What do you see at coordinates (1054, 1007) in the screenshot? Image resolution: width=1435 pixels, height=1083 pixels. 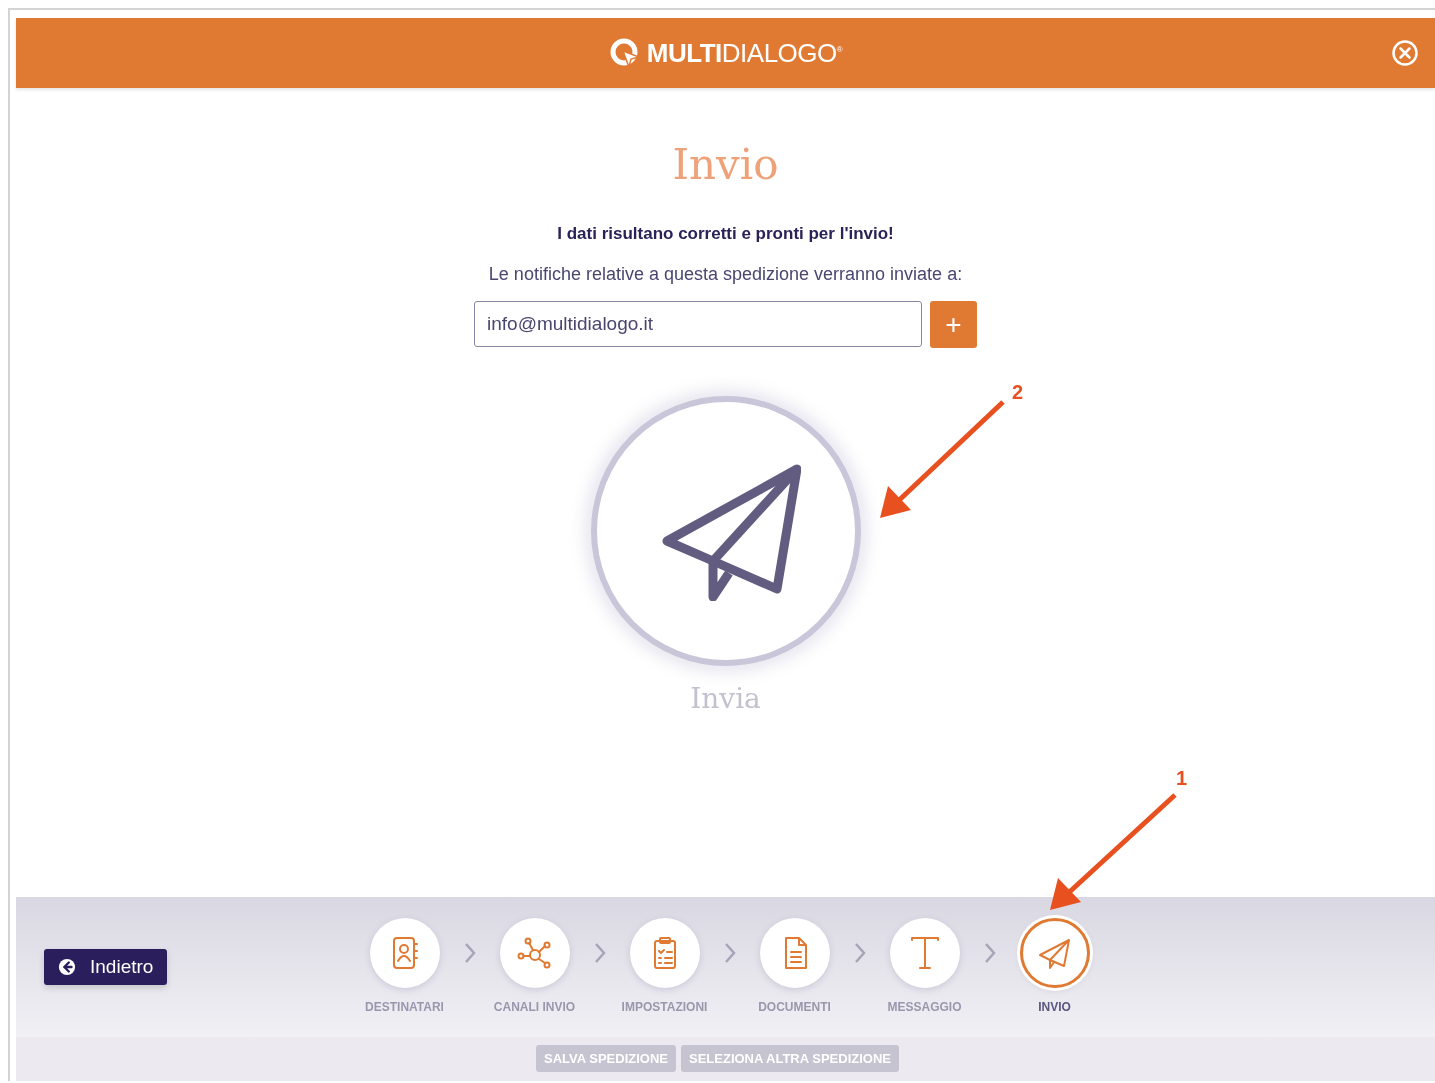 I see `step-label: INVIO` at bounding box center [1054, 1007].